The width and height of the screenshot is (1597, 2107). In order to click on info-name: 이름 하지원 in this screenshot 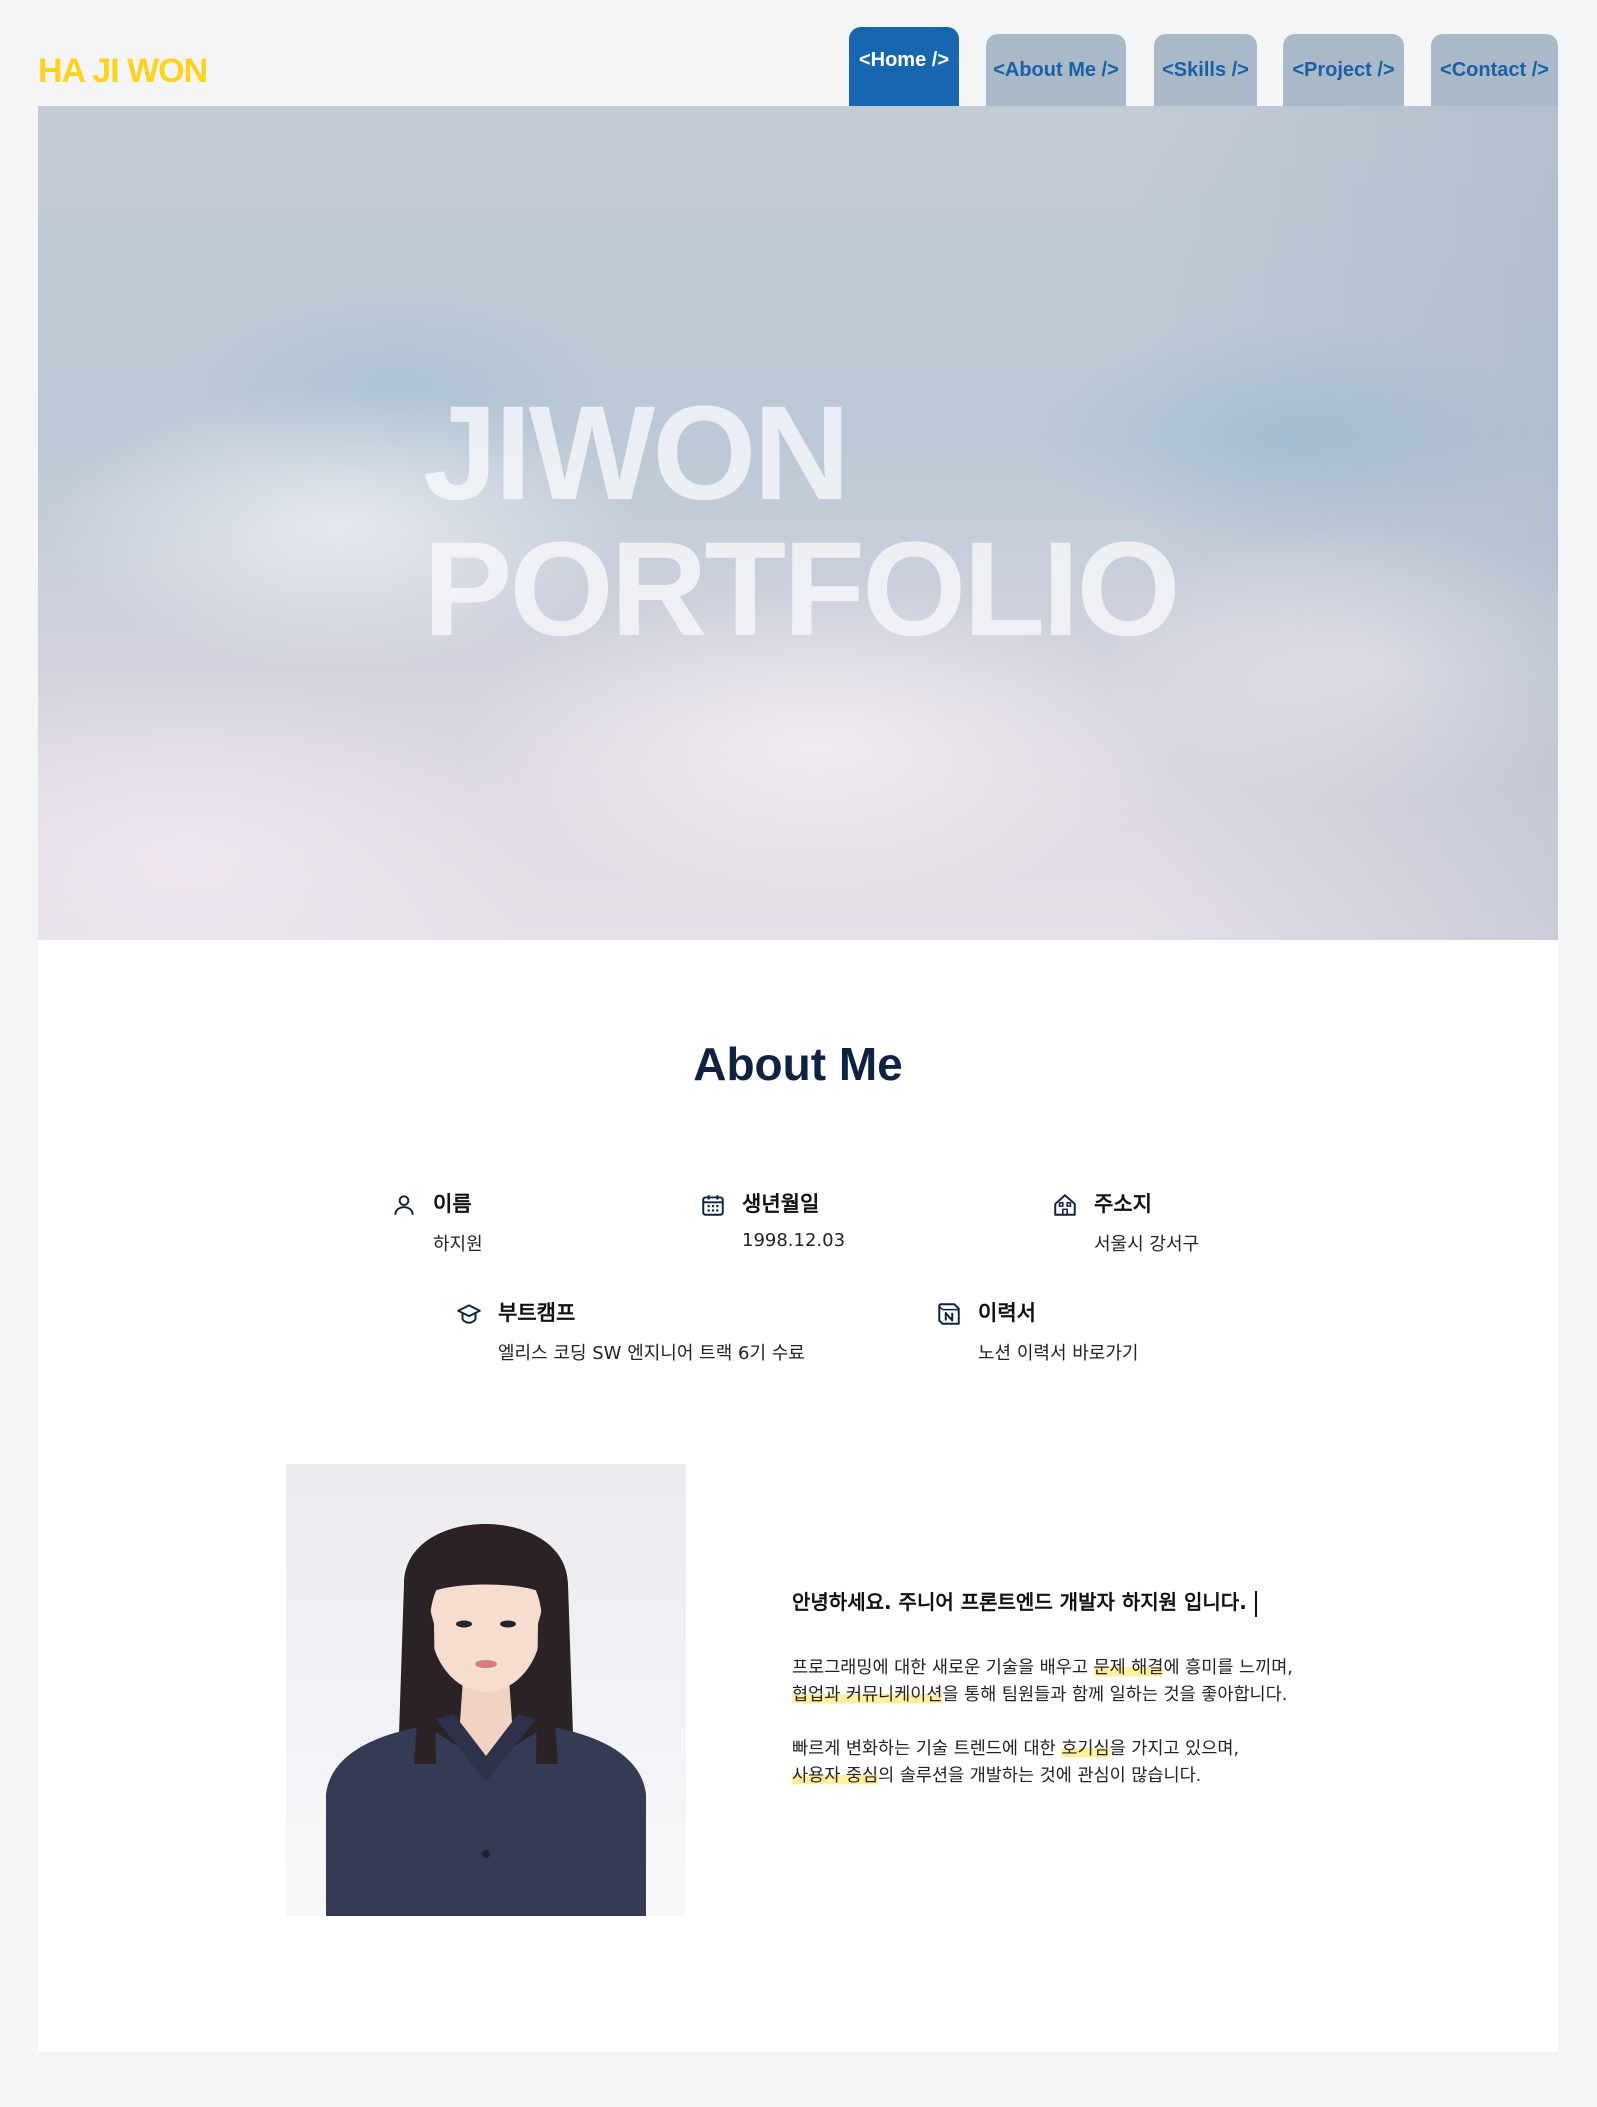, I will do `click(437, 1222)`.